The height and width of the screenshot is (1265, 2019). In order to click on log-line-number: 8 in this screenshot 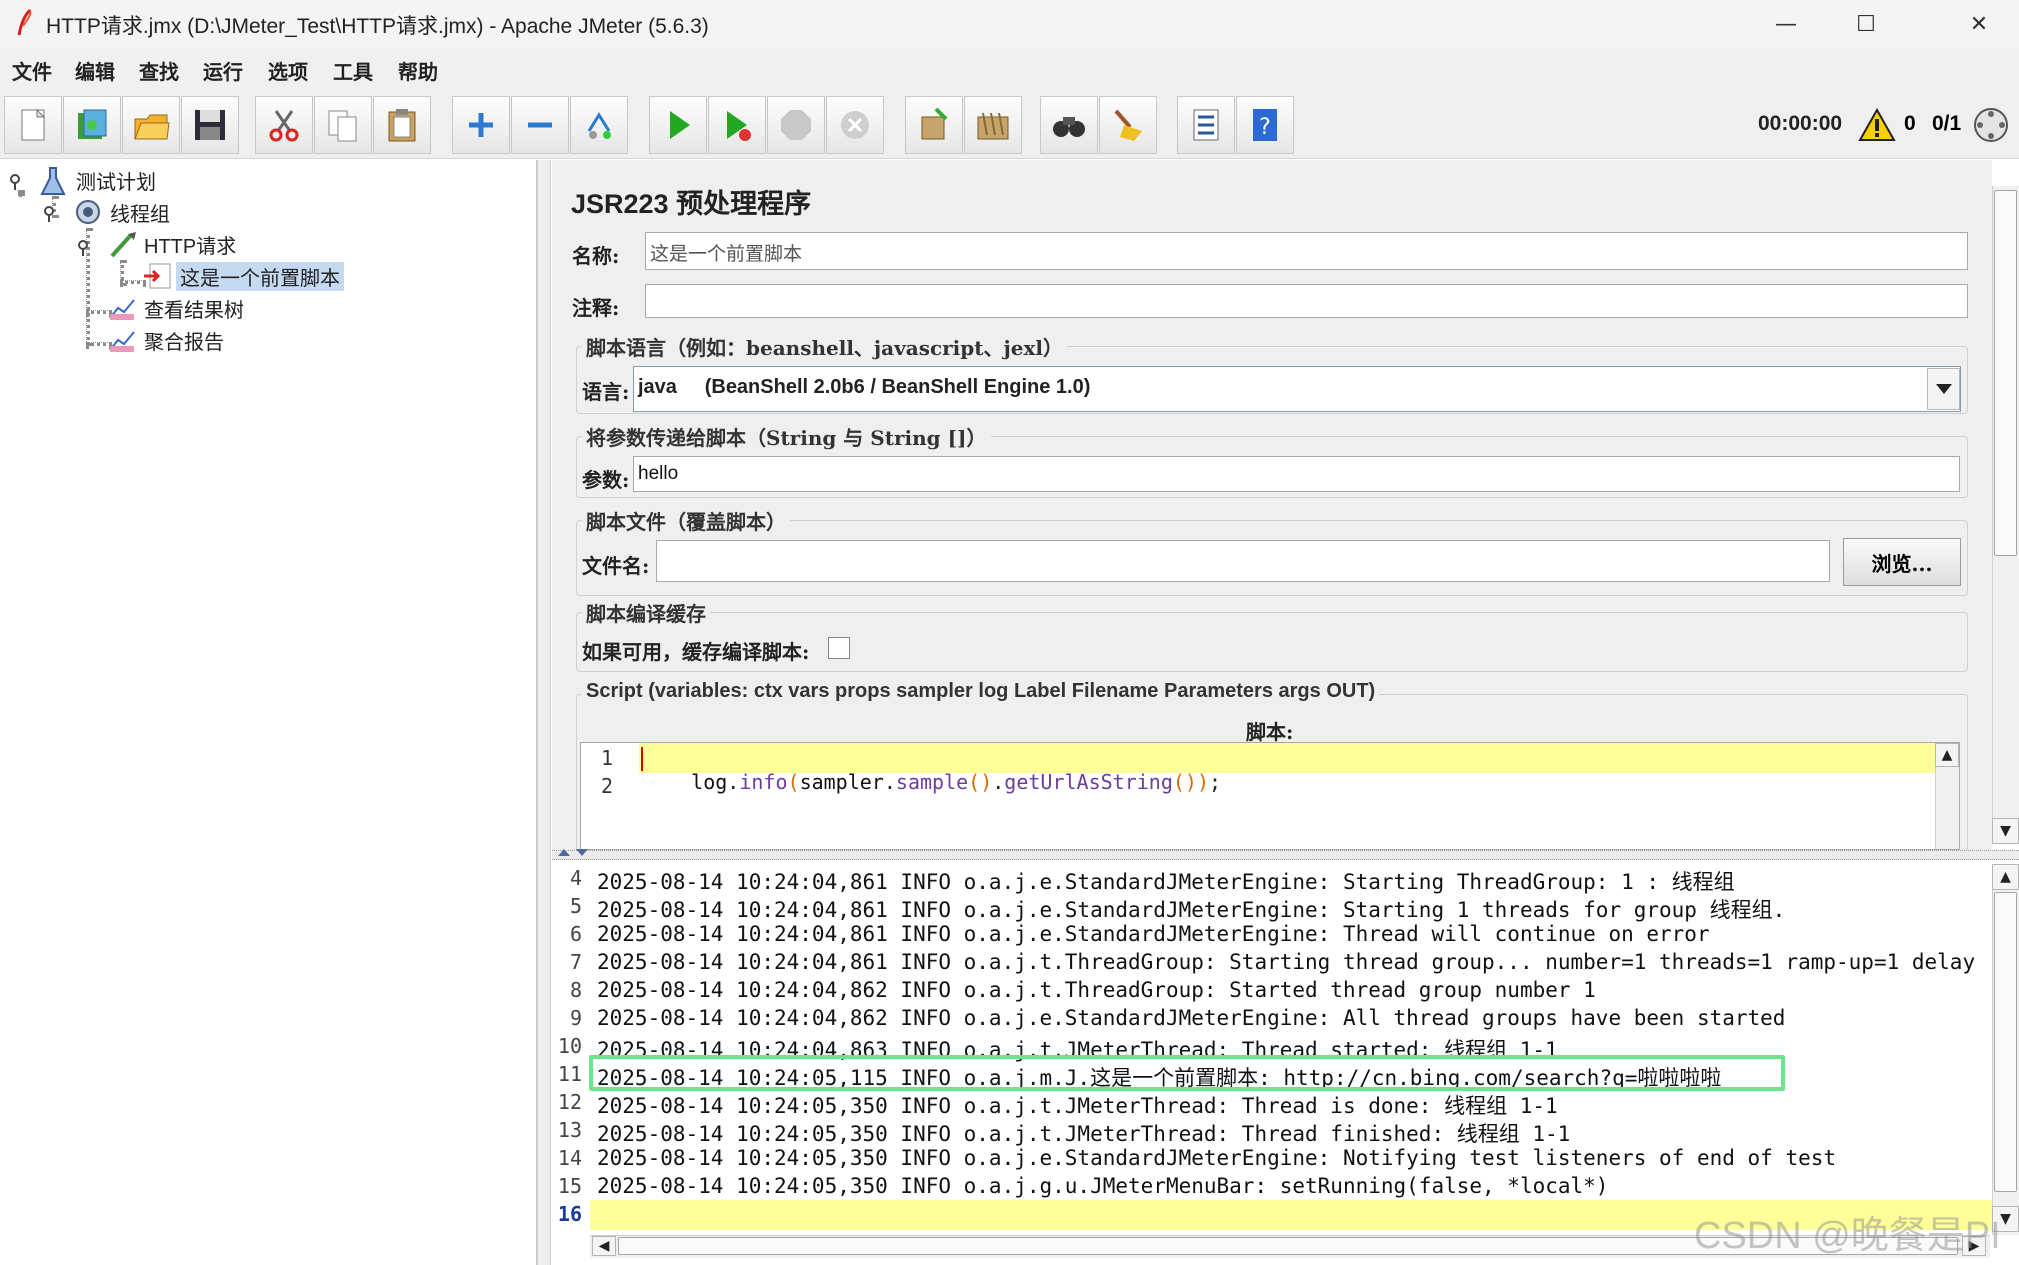, I will do `click(575, 990)`.